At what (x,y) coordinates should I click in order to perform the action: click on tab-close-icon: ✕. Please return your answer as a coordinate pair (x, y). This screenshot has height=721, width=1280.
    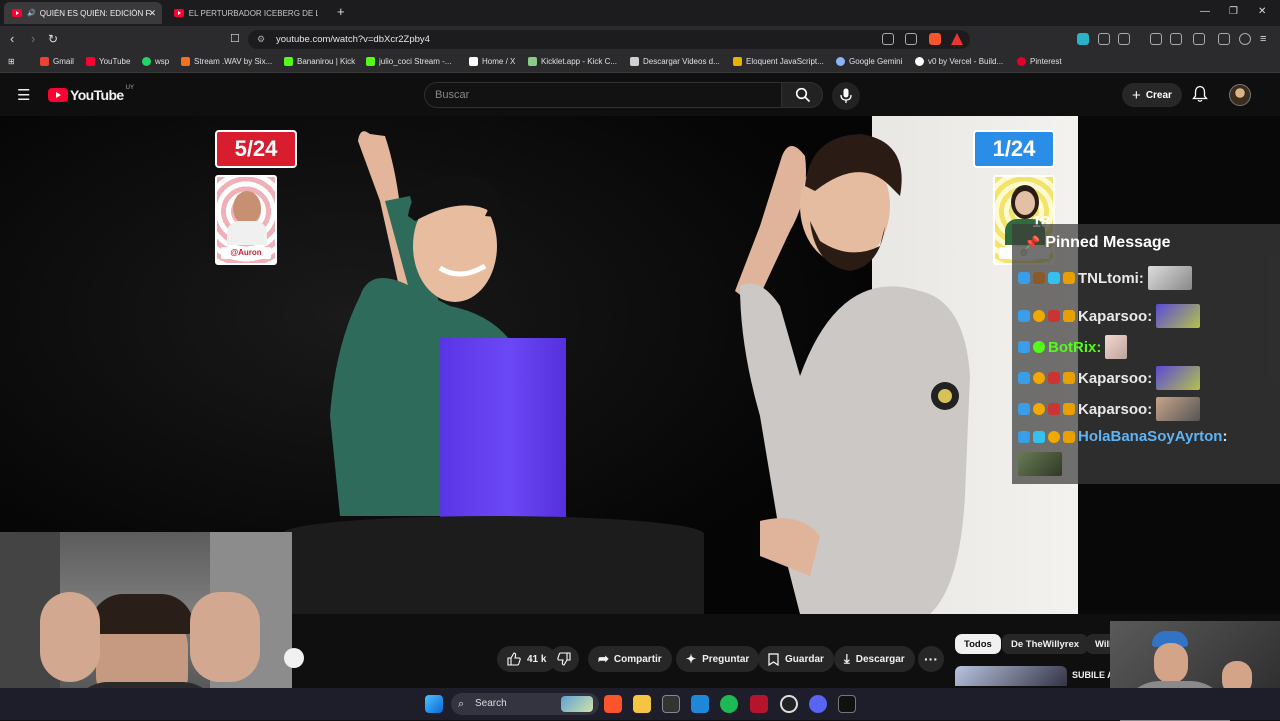
    Looking at the image, I should click on (152, 13).